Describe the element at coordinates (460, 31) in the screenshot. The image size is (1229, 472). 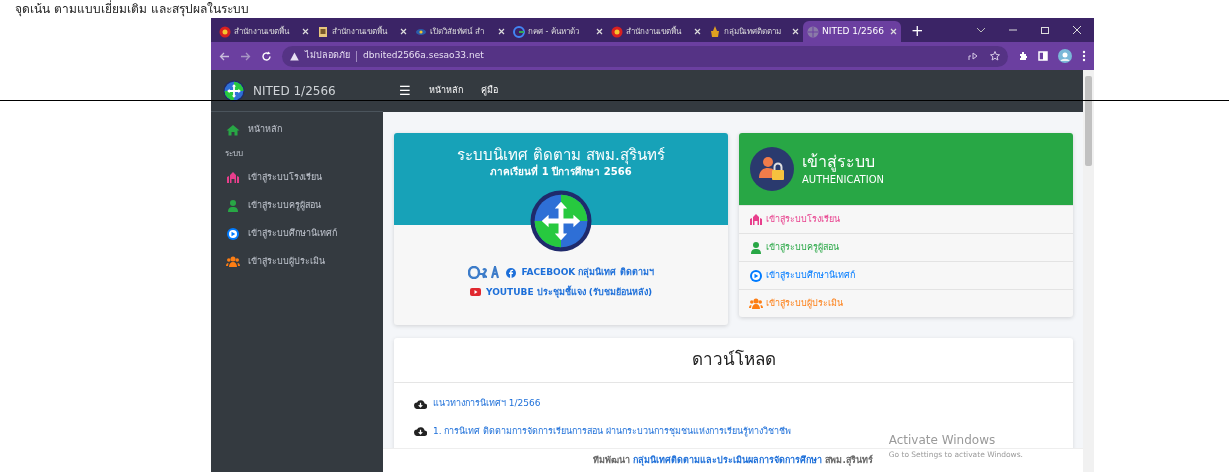
I see `browser-tab: เปิดวิสัยทัศน์ สำ` at that location.